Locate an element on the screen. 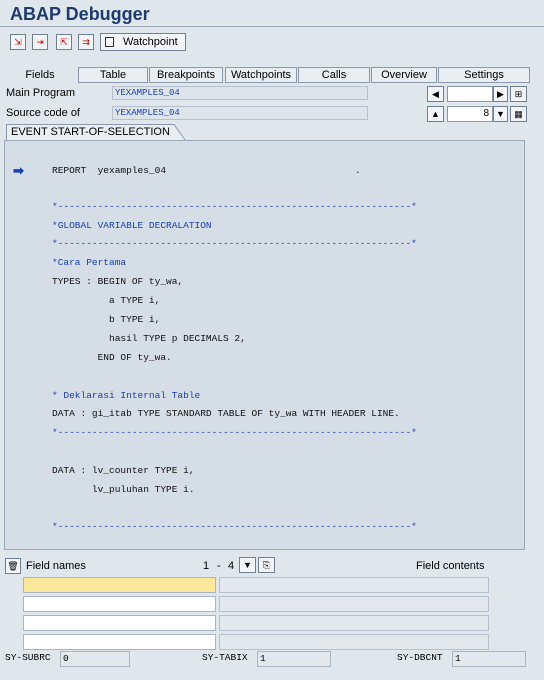 The width and height of the screenshot is (544, 680). code-line: * Deklarasi Internal Table is located at coordinates (126, 395).